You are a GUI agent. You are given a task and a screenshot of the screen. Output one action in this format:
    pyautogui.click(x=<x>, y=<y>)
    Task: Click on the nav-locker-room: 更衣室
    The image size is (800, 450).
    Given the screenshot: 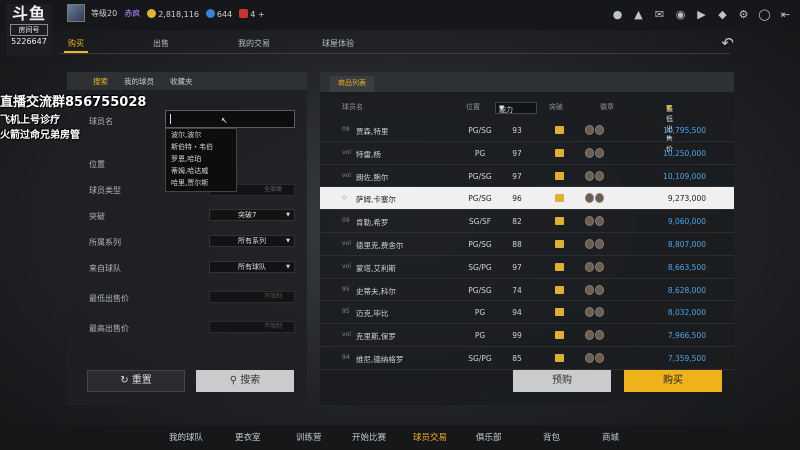 What is the action you would take?
    pyautogui.click(x=248, y=437)
    